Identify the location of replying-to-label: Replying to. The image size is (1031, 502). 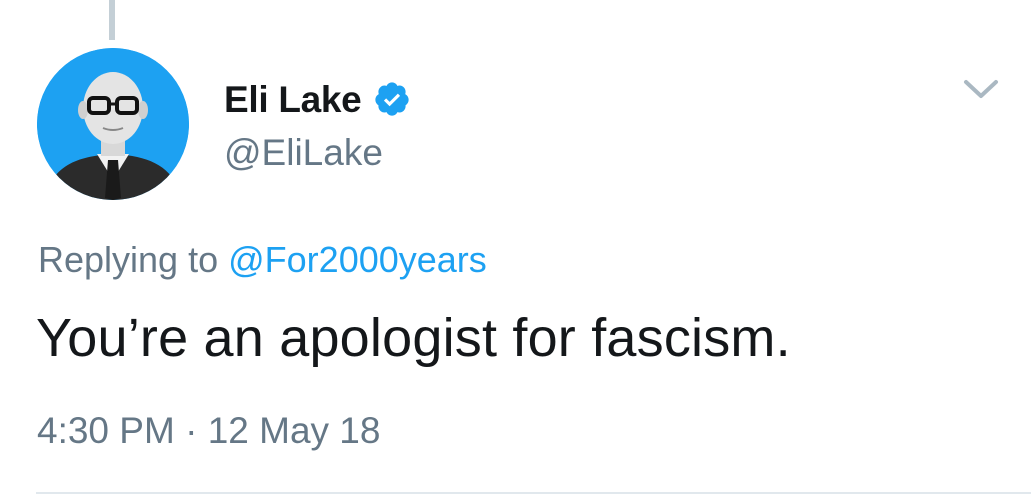
(128, 259).